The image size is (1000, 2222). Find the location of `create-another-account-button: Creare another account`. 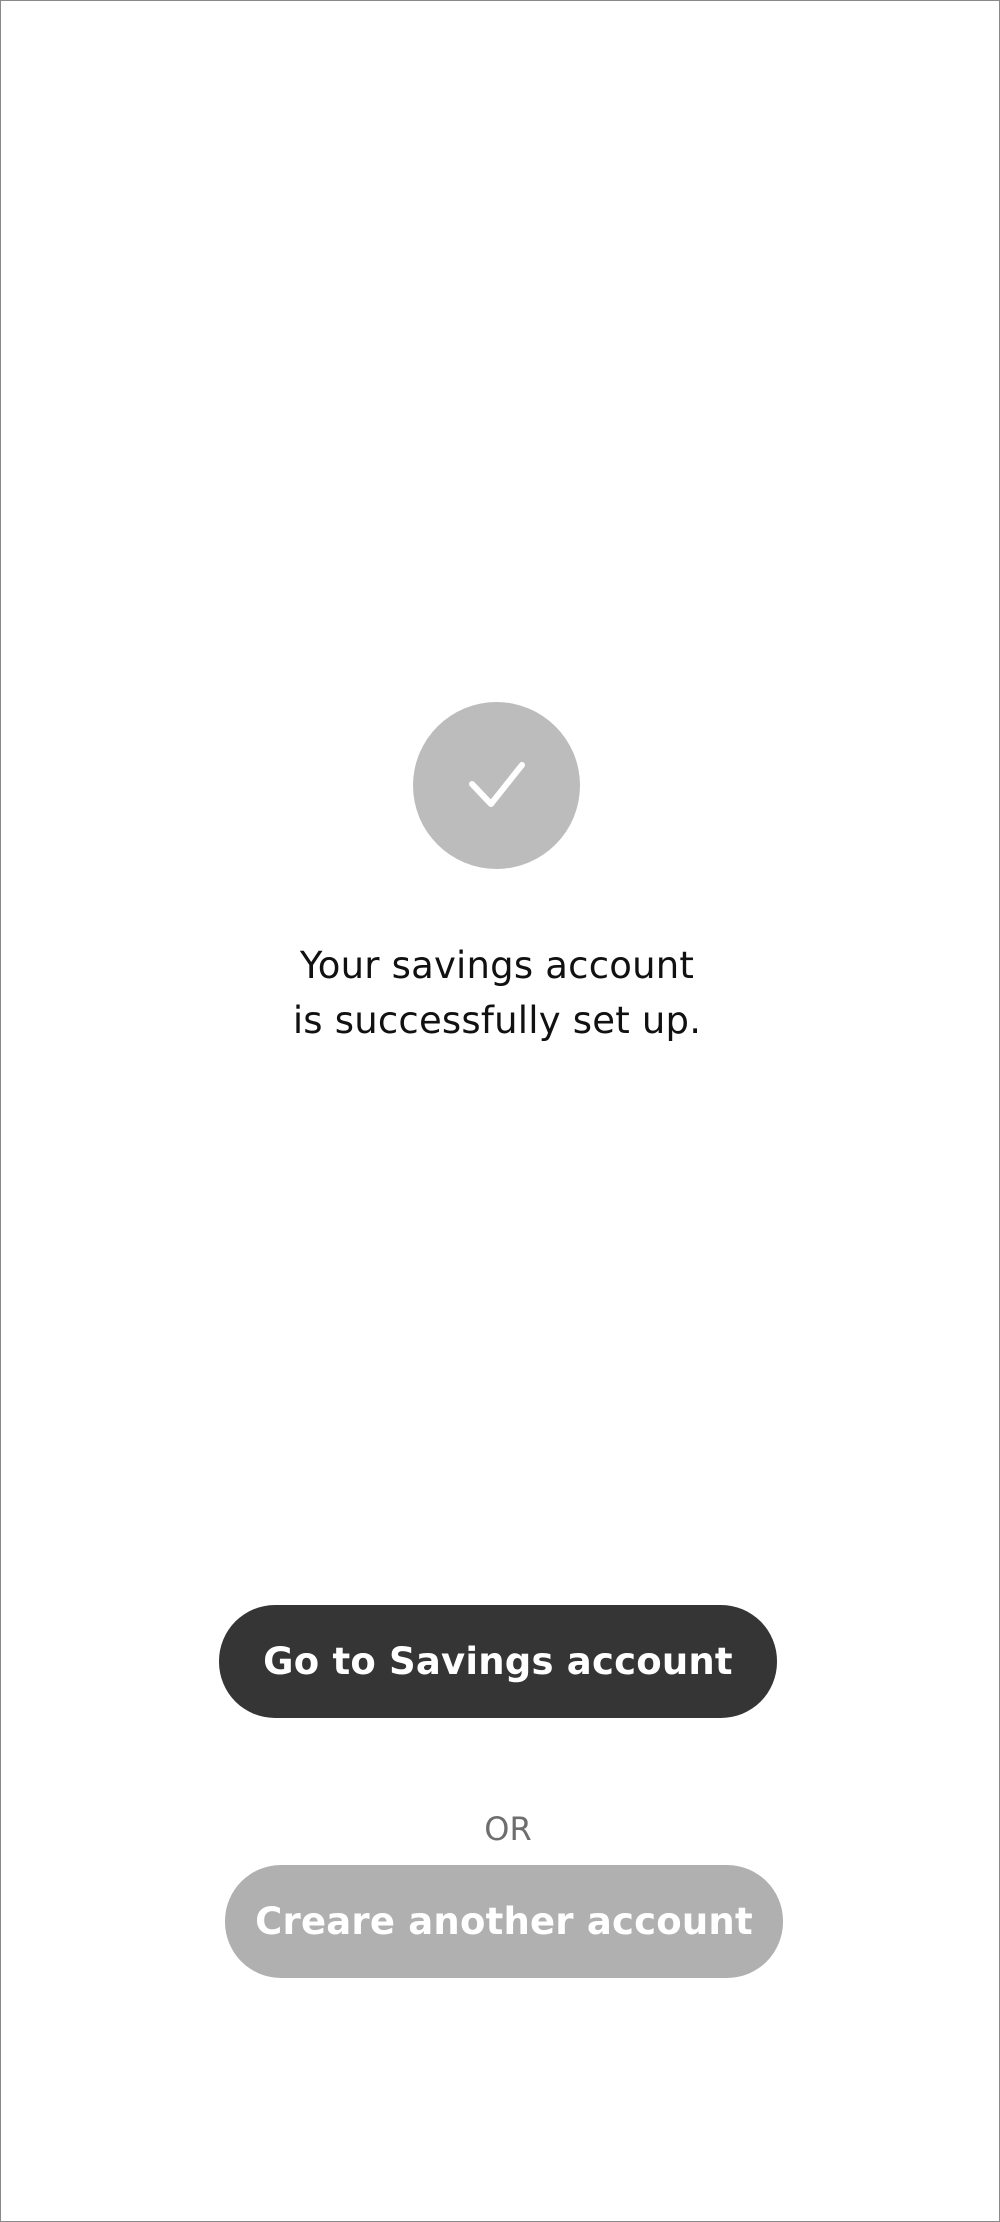

create-another-account-button: Creare another account is located at coordinates (504, 1921).